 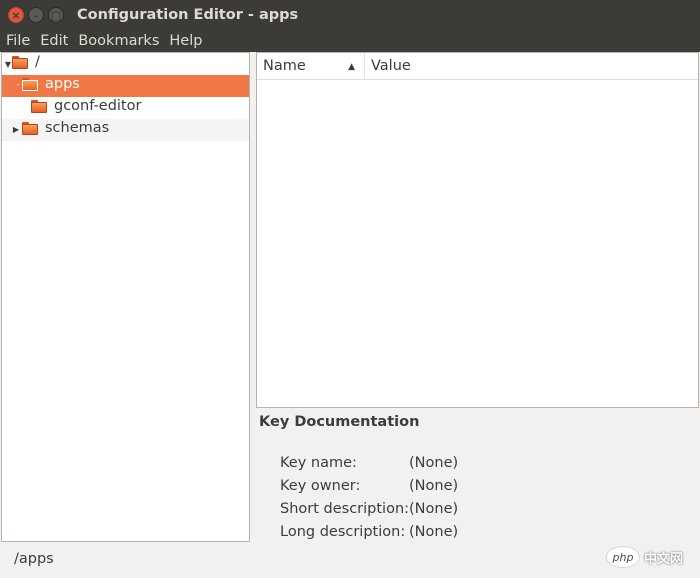 What do you see at coordinates (350, 15) in the screenshot?
I see `title-bar: × – □ Configuration Editor - apps` at bounding box center [350, 15].